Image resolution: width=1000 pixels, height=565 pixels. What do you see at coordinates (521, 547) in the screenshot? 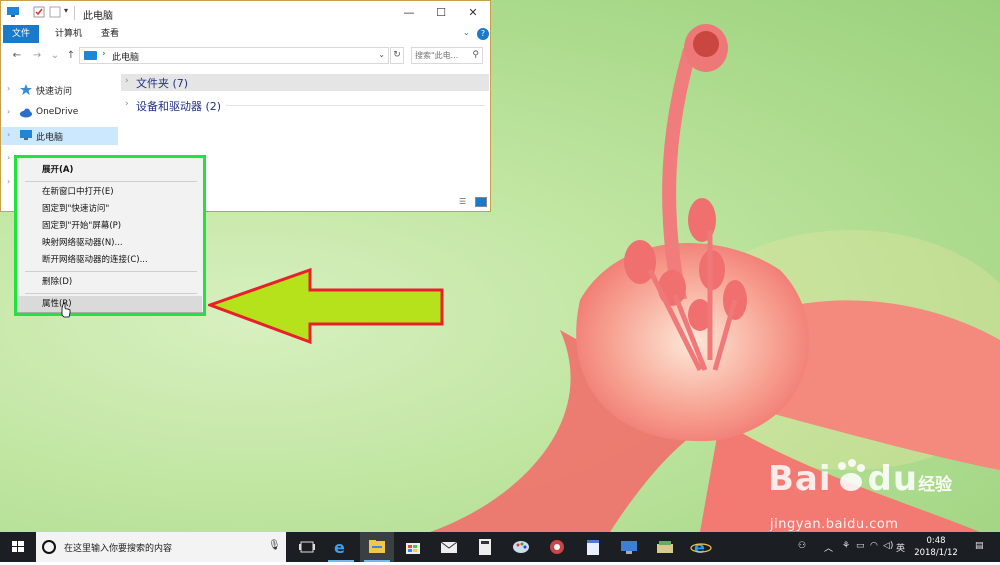
I see `paint-icon` at bounding box center [521, 547].